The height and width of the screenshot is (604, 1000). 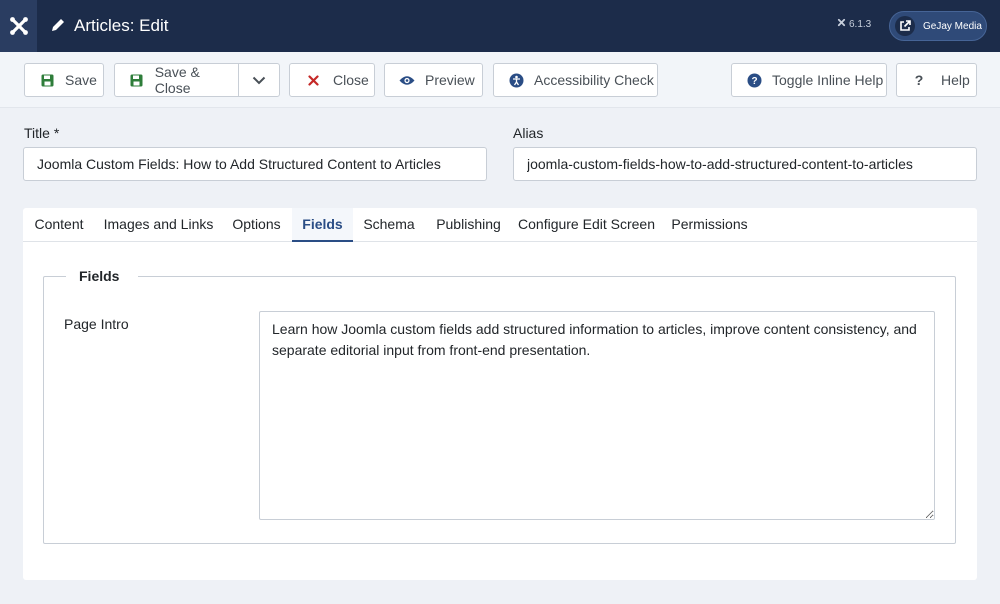 I want to click on external-link-icon, so click(x=905, y=26).